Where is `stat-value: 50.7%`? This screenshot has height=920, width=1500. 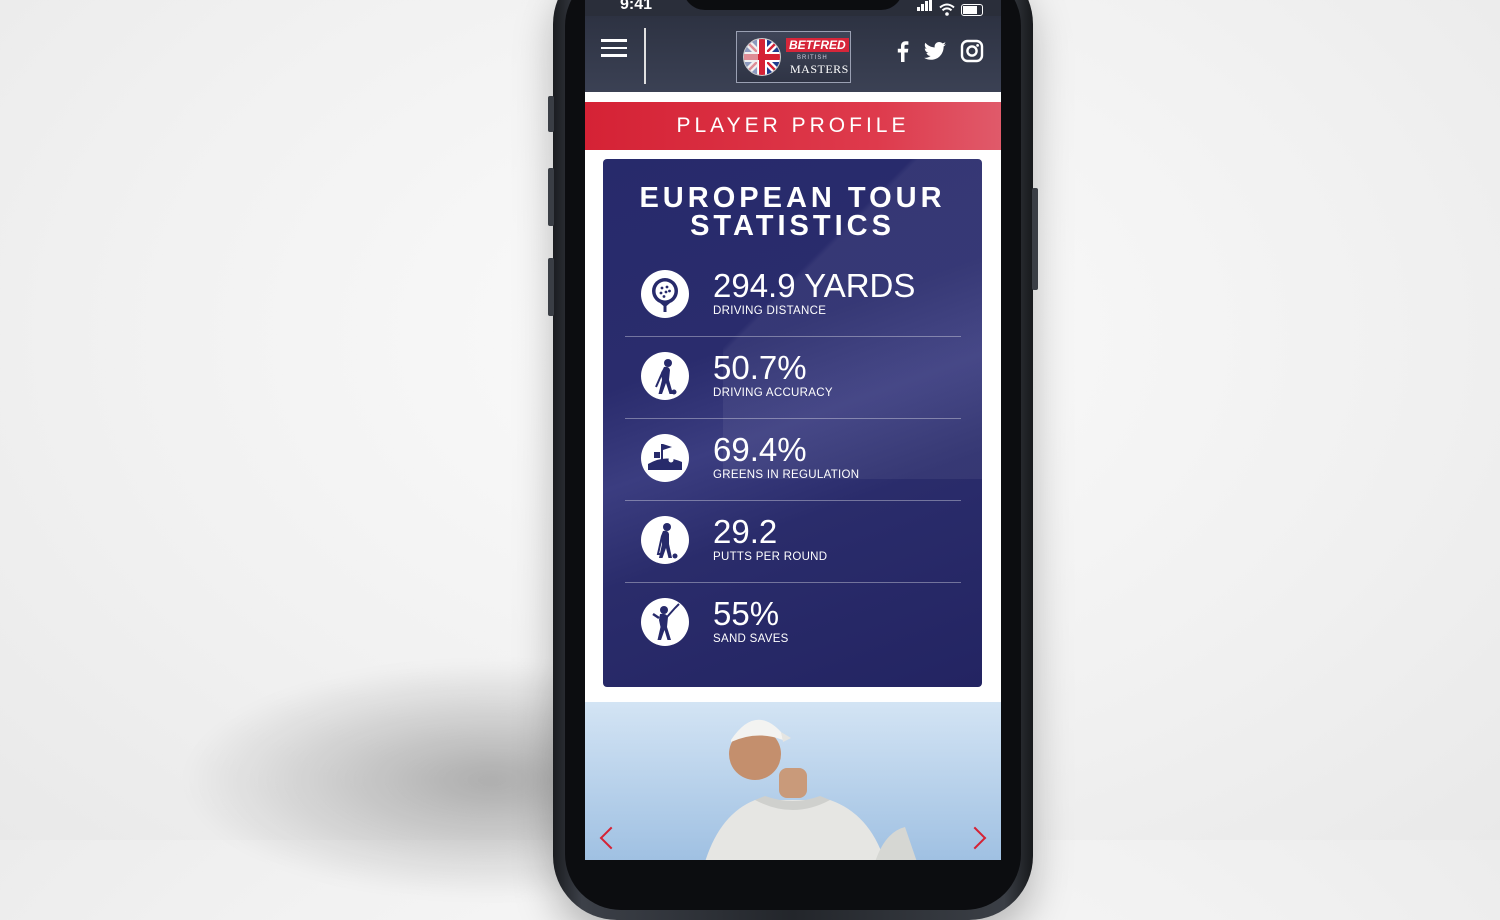 stat-value: 50.7% is located at coordinates (760, 367).